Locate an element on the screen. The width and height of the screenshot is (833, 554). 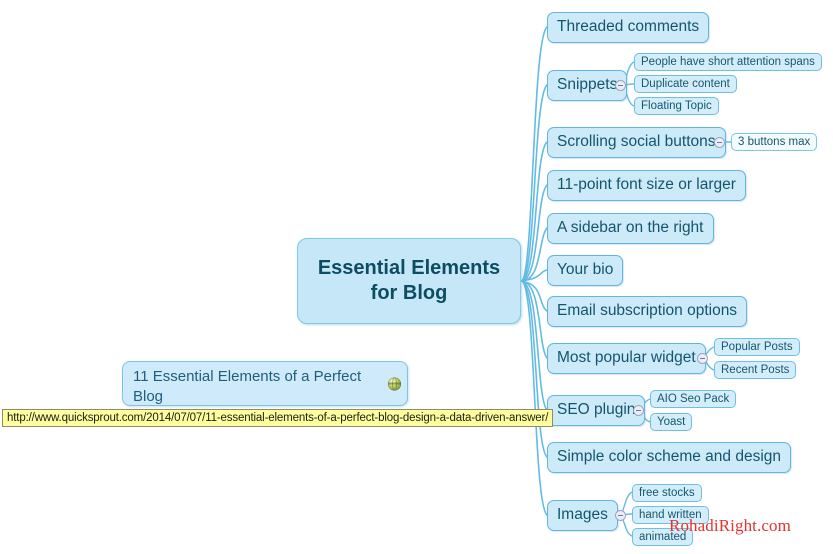
subtopic-label: Floating Topic is located at coordinates (676, 105).